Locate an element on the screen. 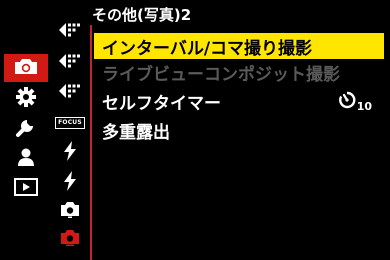 Image resolution: width=390 pixels, height=260 pixels. menu-item-label: セルフタイマー is located at coordinates (161, 103).